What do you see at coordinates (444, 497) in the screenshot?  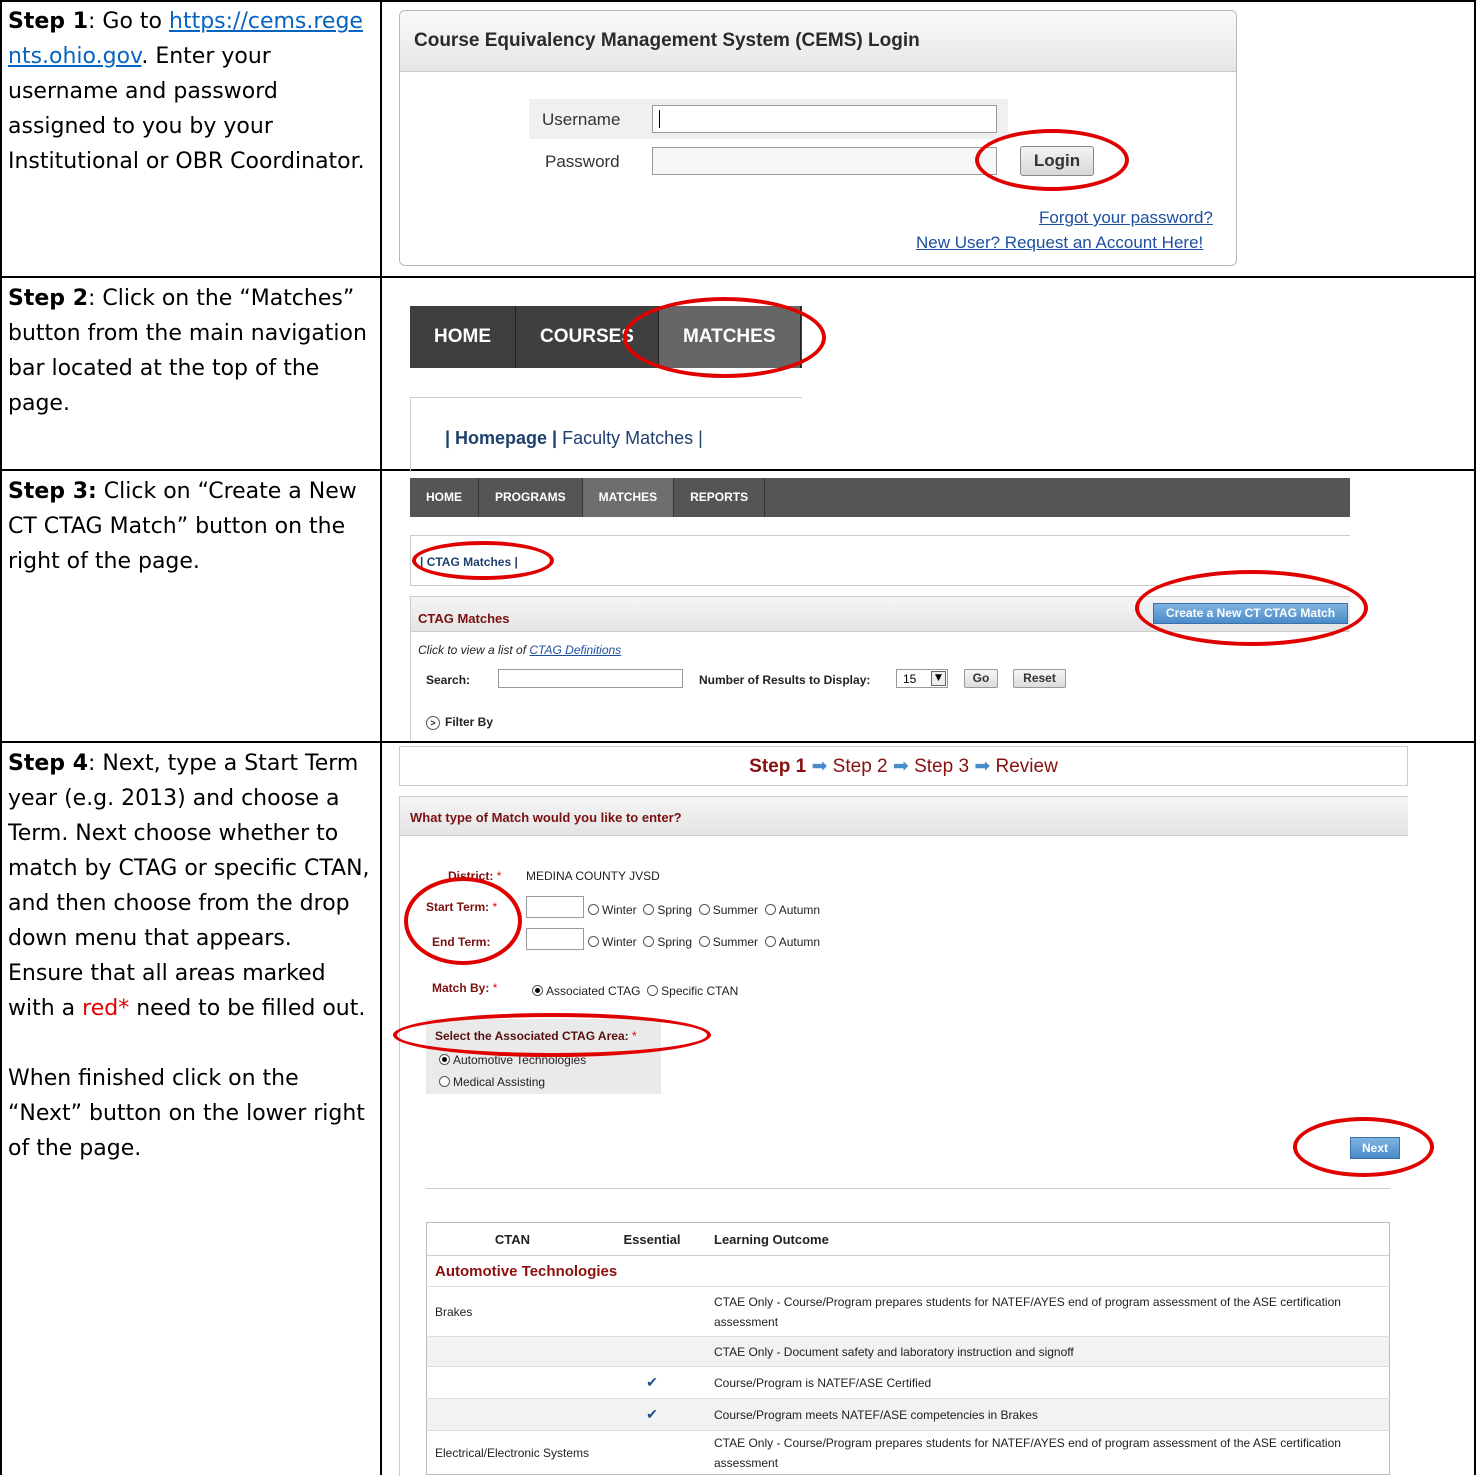 I see `nav3-home: HOME` at bounding box center [444, 497].